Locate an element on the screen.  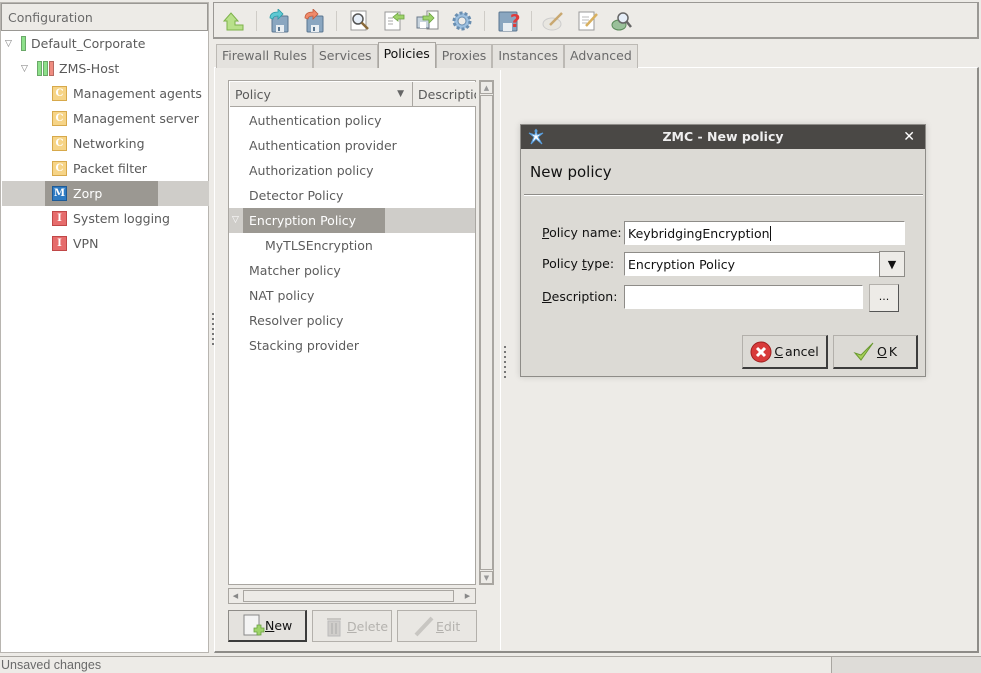
tab-proxies: Proxies is located at coordinates (464, 56).